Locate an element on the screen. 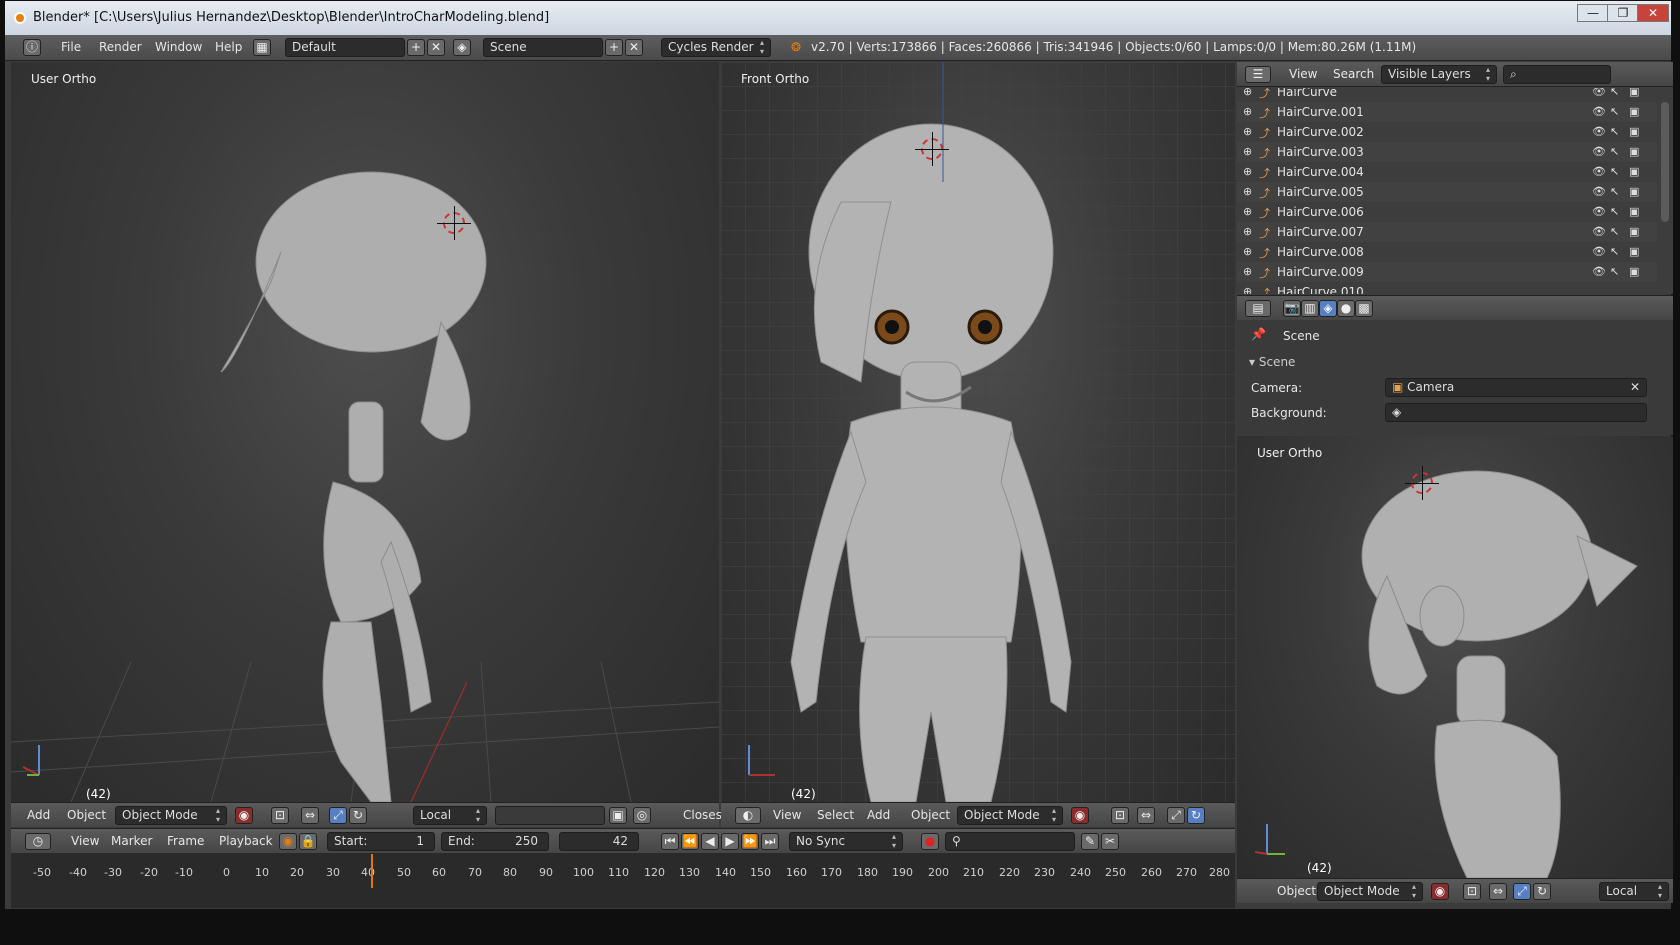 This screenshot has height=945, width=1680. render-engine-dropdown: Cycles Render is located at coordinates (716, 47).